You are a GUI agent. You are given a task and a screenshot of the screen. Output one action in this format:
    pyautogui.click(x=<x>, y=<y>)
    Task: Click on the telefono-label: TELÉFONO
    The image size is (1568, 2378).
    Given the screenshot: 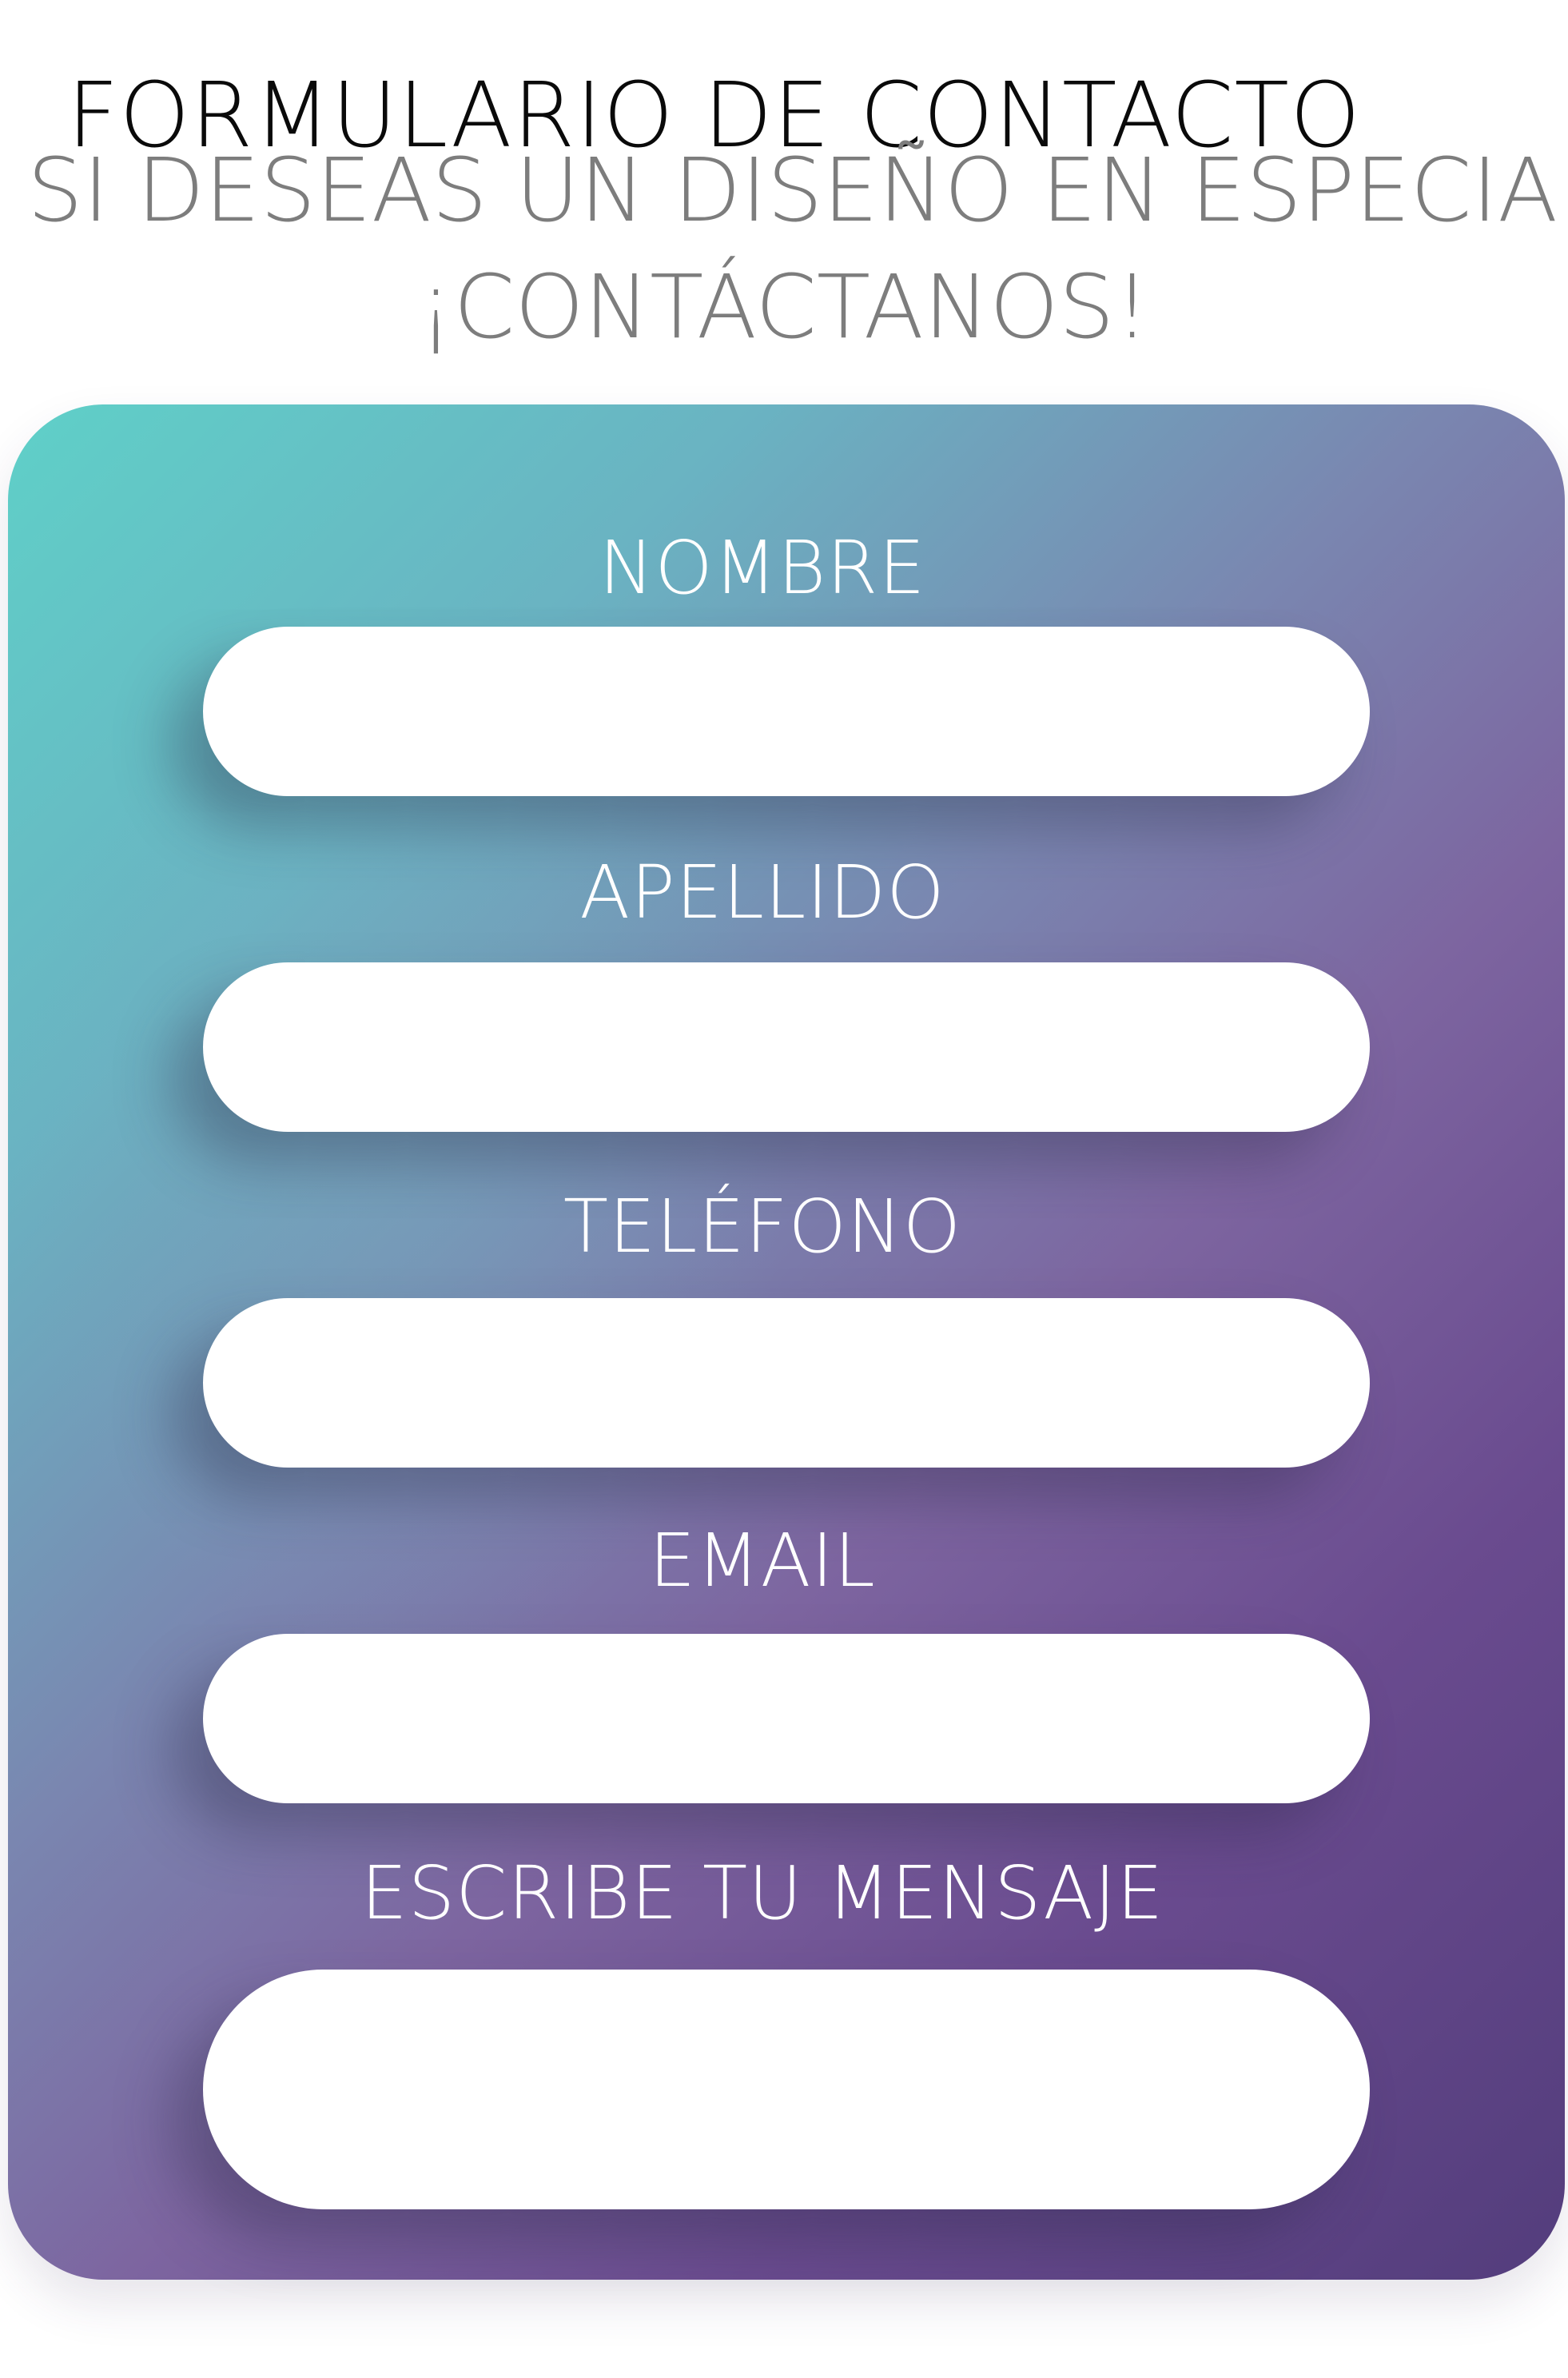 What is the action you would take?
    pyautogui.click(x=762, y=1226)
    